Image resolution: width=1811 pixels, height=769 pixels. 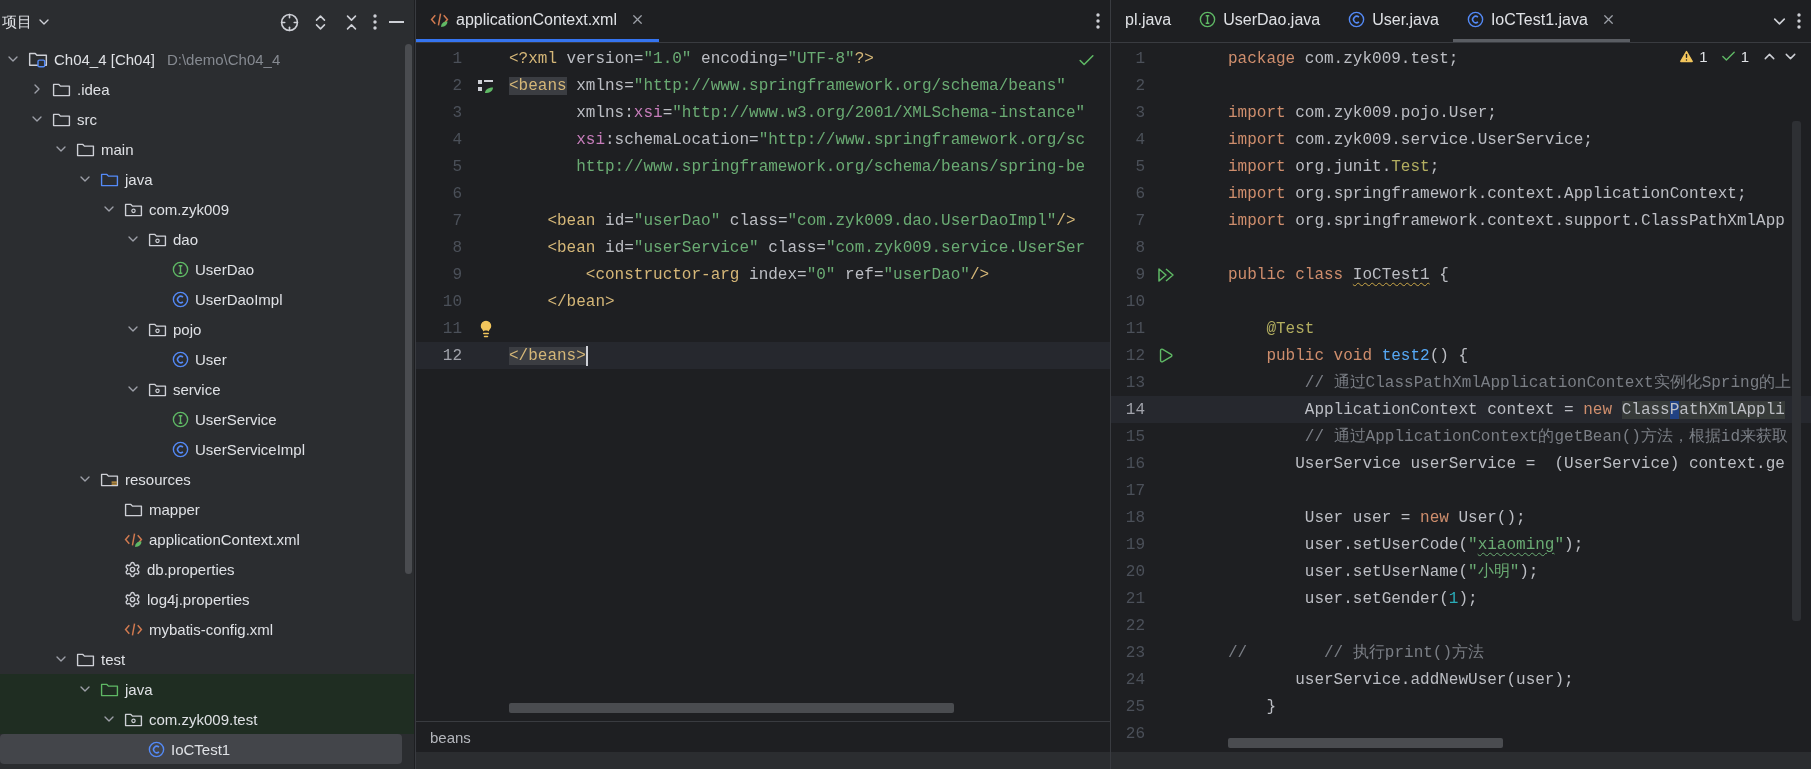 I want to click on tree-item: service, so click(x=207, y=389).